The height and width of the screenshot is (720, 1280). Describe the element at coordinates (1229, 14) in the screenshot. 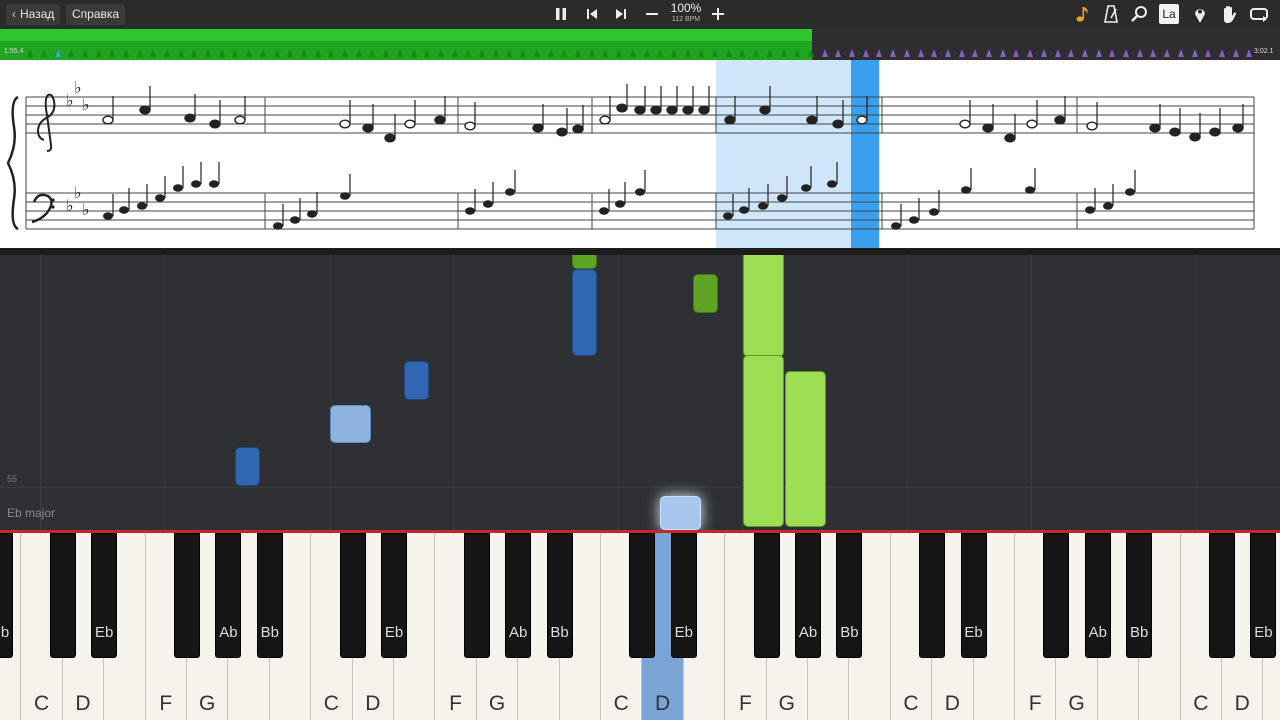

I see `hand-icon` at that location.